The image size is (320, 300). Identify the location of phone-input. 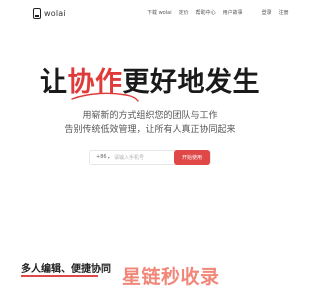
(144, 158).